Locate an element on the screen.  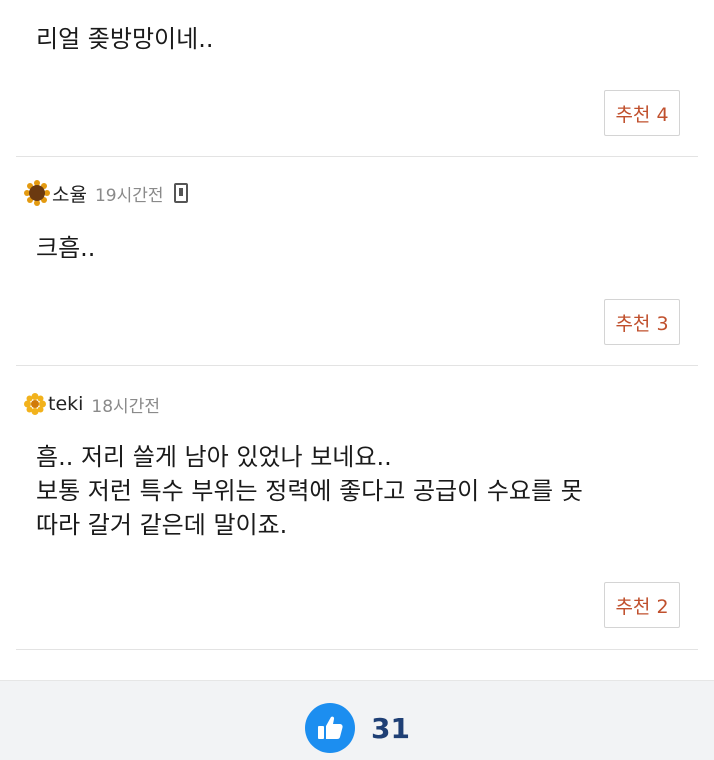
recommend-button: 추천 4 is located at coordinates (642, 113).